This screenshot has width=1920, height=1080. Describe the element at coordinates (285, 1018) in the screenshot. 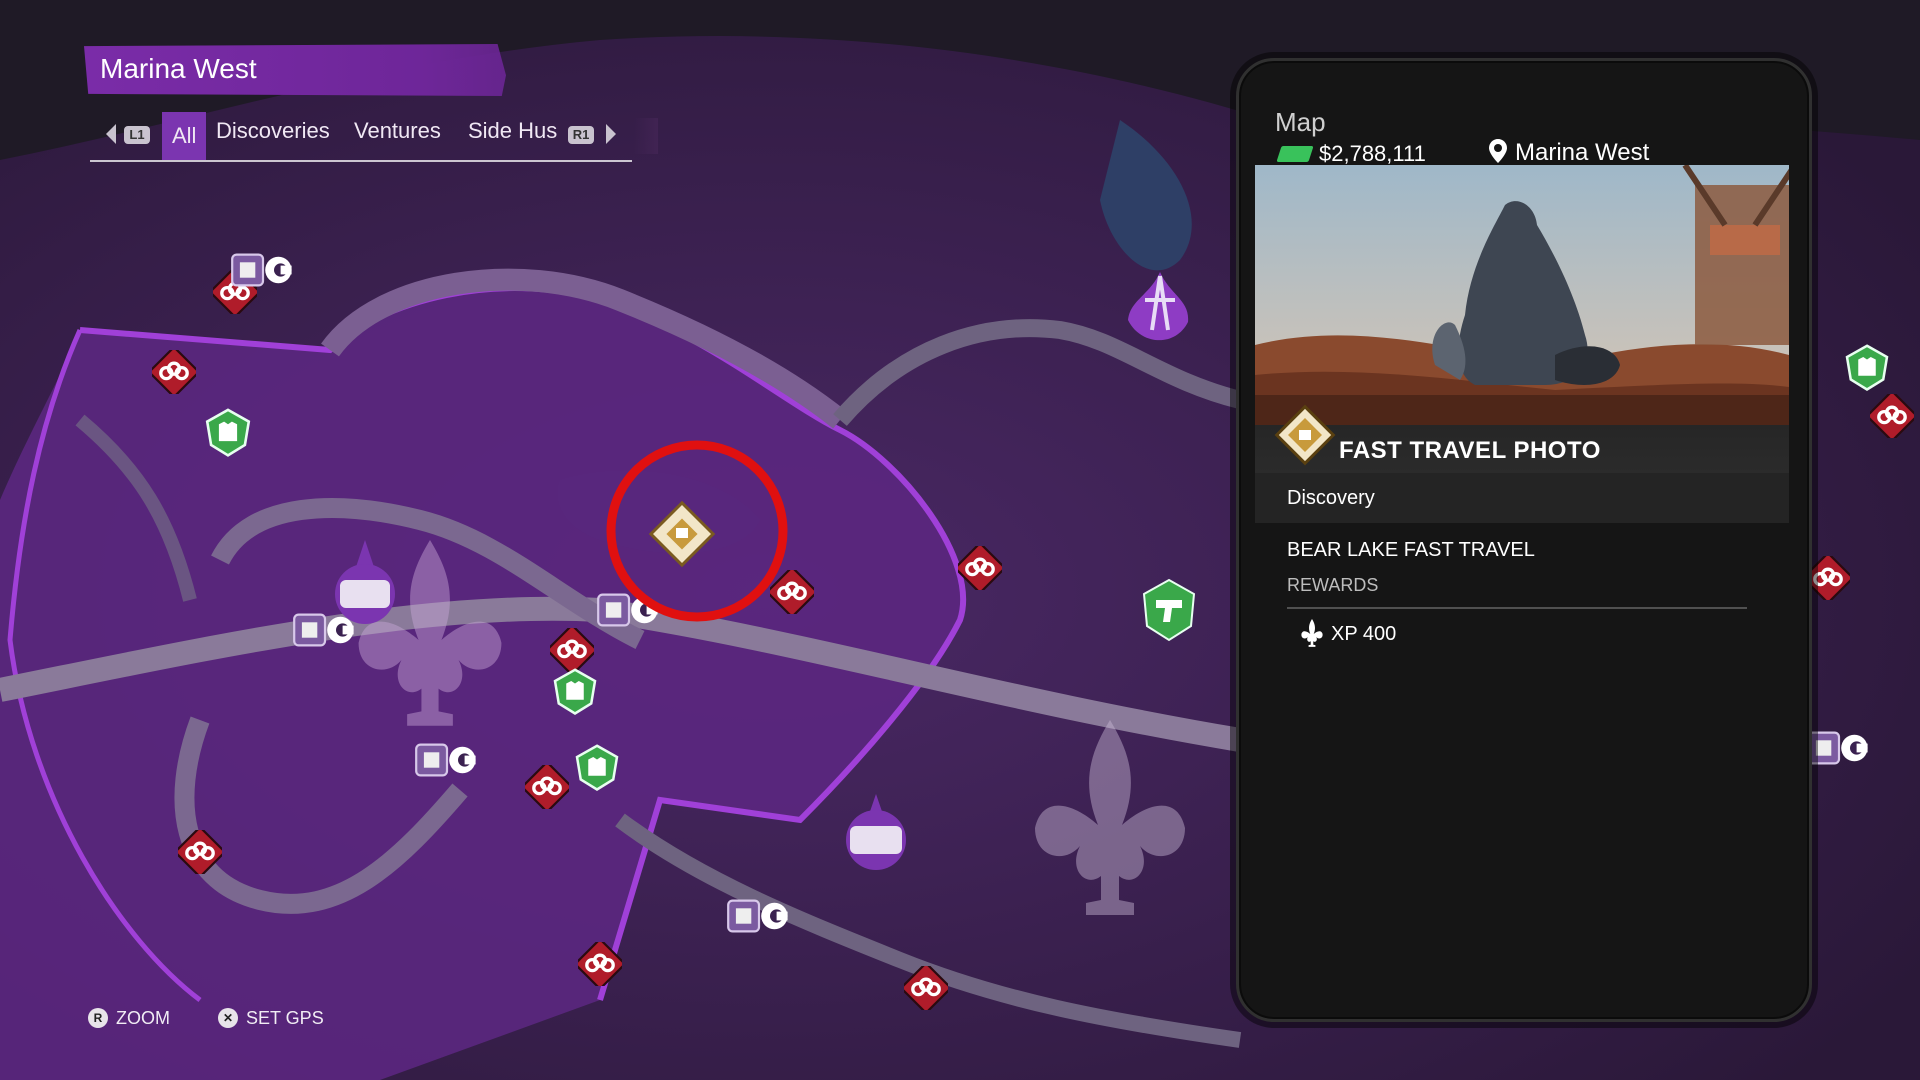

I see `set-gps-label: SET GPS` at that location.